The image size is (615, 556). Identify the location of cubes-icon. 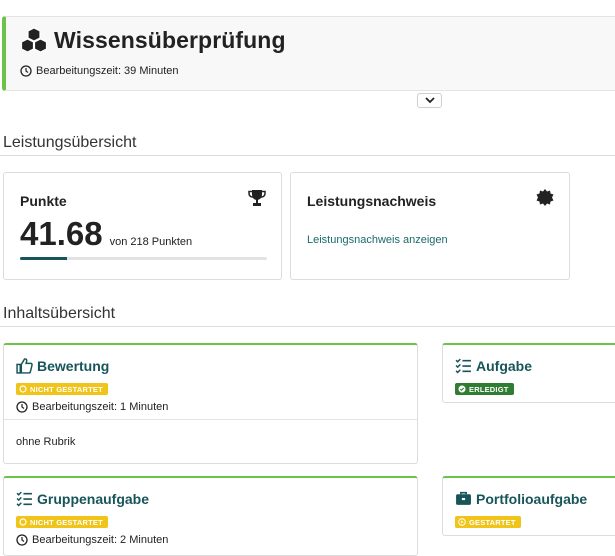
(34, 40).